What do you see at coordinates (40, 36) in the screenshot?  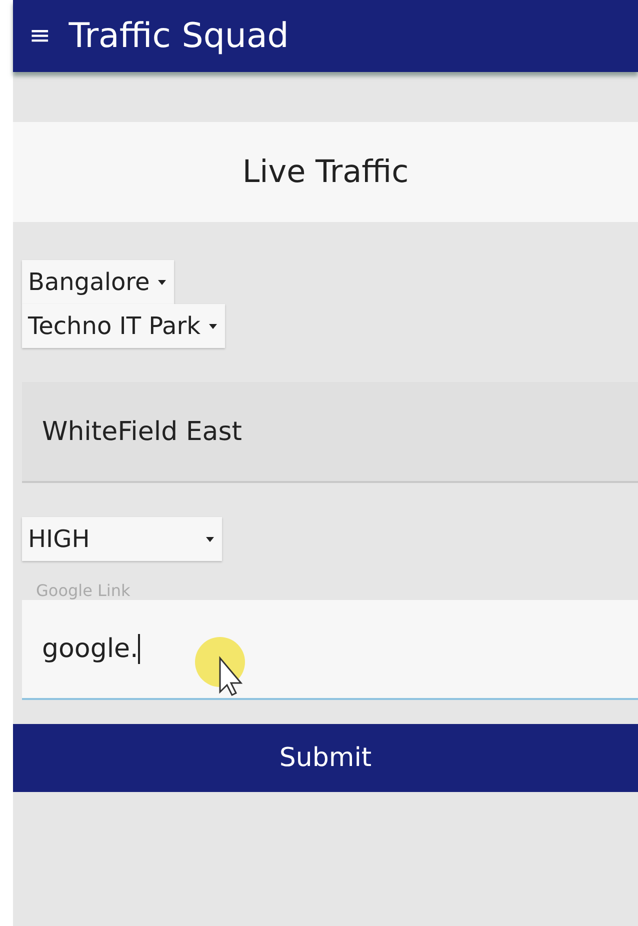 I see `menu-button: ≡` at bounding box center [40, 36].